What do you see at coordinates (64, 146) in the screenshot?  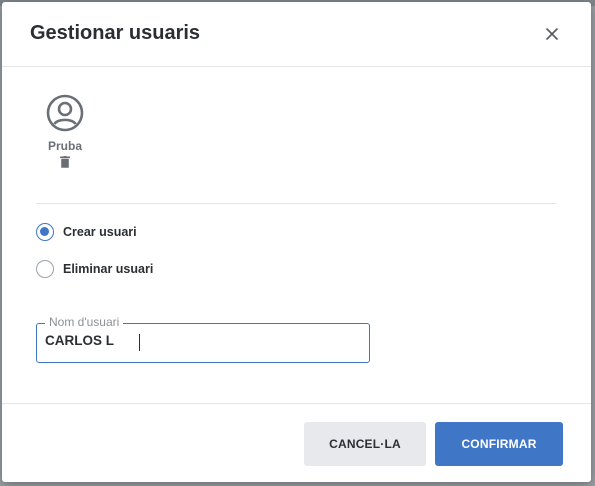 I see `user-name: Pruba` at bounding box center [64, 146].